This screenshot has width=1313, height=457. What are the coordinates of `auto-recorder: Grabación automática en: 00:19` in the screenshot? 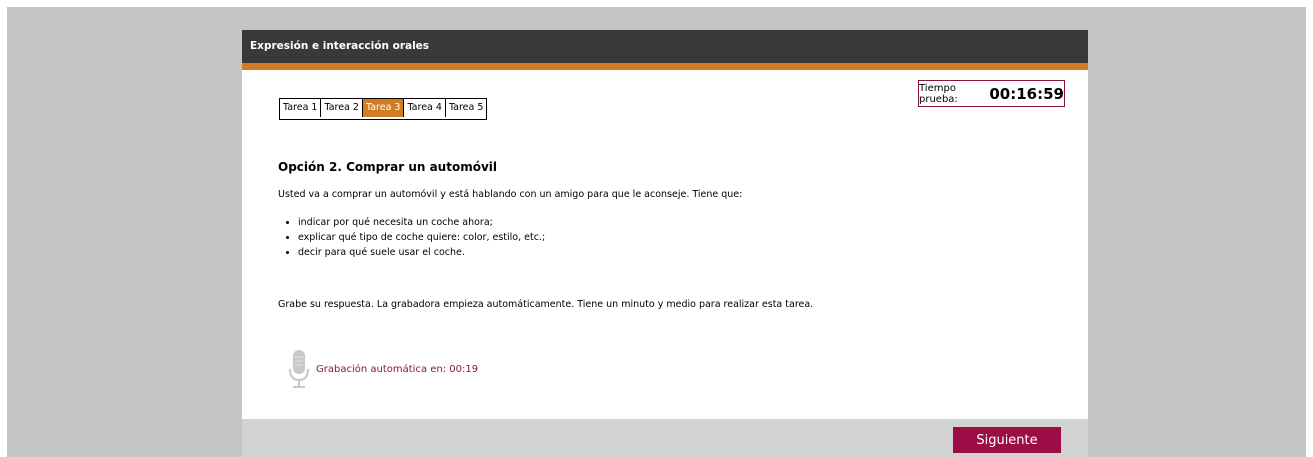 It's located at (383, 369).